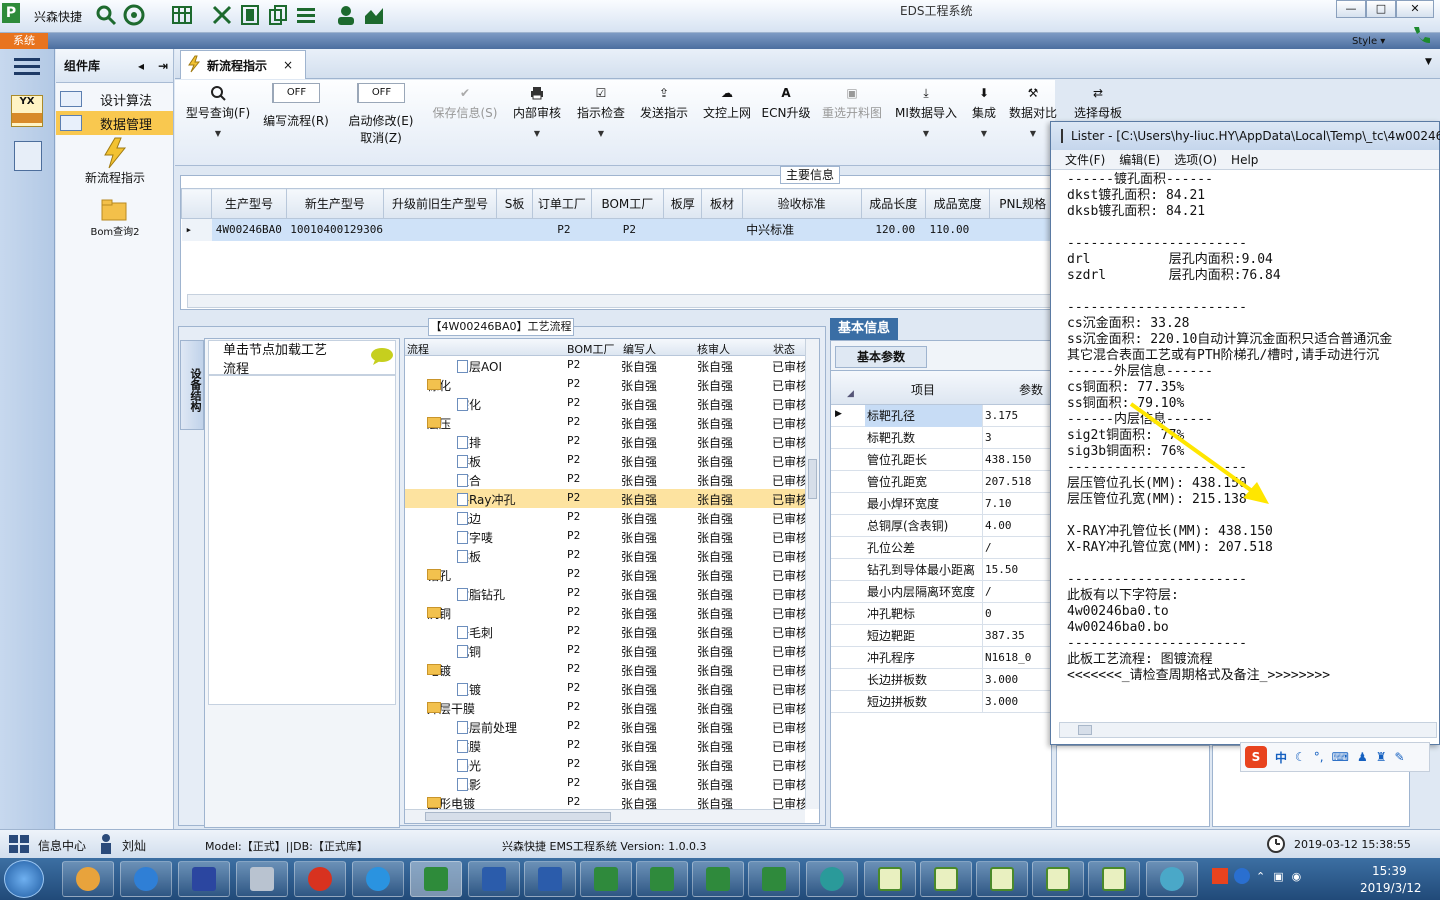 The width and height of the screenshot is (1440, 900). Describe the element at coordinates (941, 702) in the screenshot. I see `param-row: 短边拼板数 3.000` at that location.